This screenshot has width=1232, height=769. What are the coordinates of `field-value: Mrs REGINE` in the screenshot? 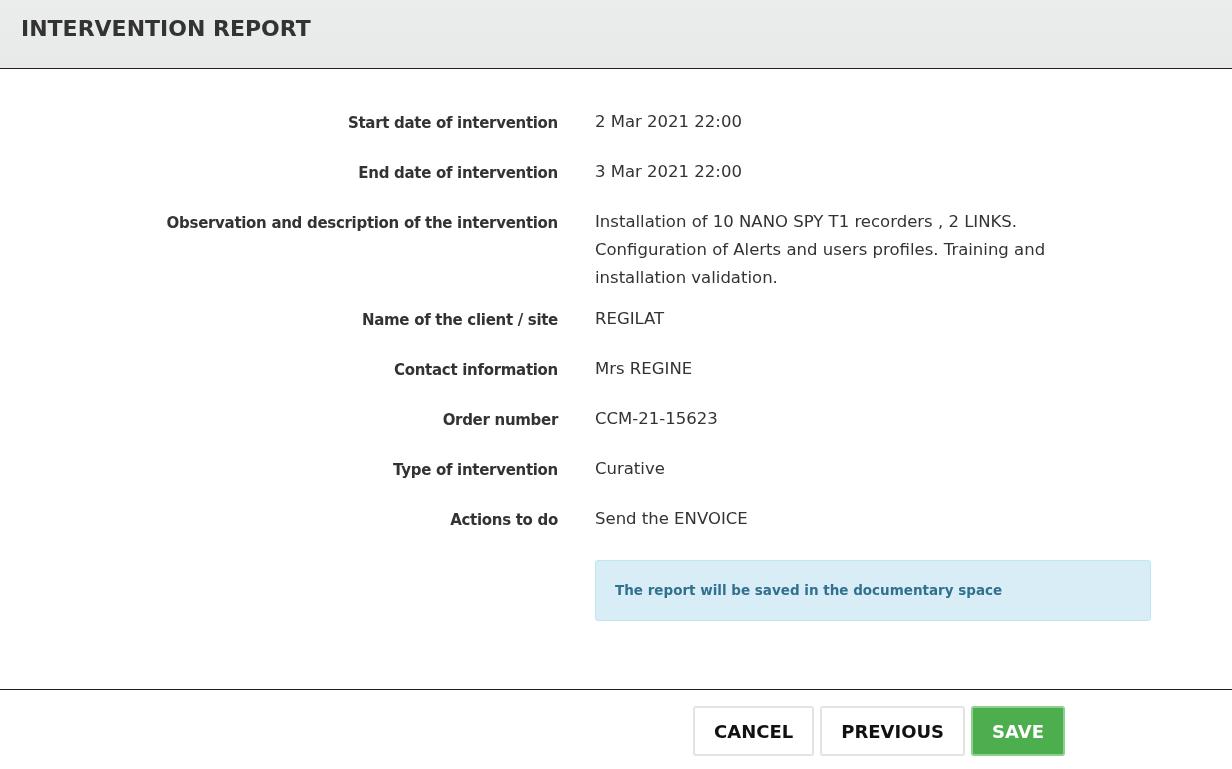 It's located at (644, 369).